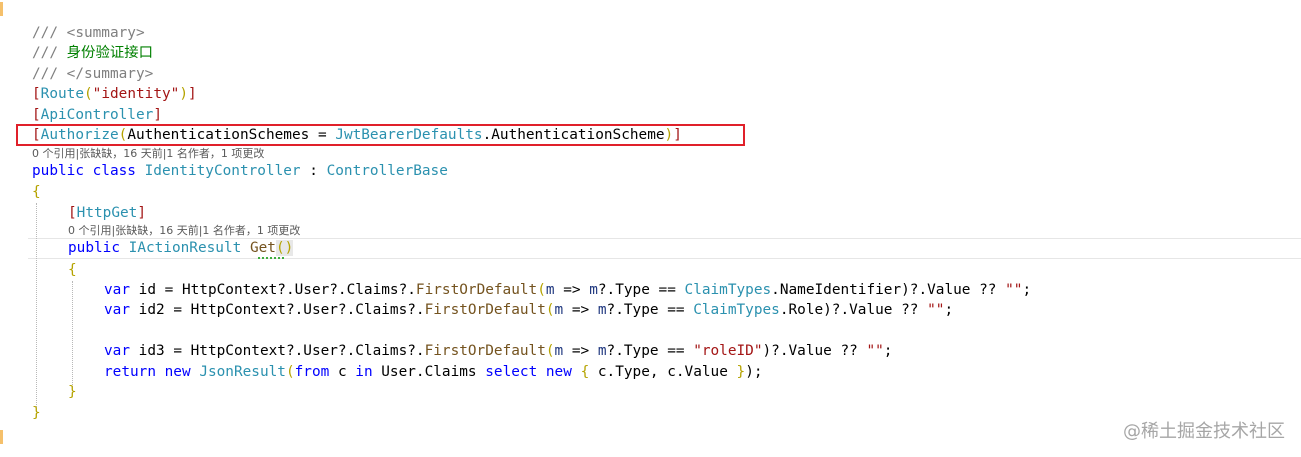  Describe the element at coordinates (380, 135) in the screenshot. I see `highlight-box` at that location.